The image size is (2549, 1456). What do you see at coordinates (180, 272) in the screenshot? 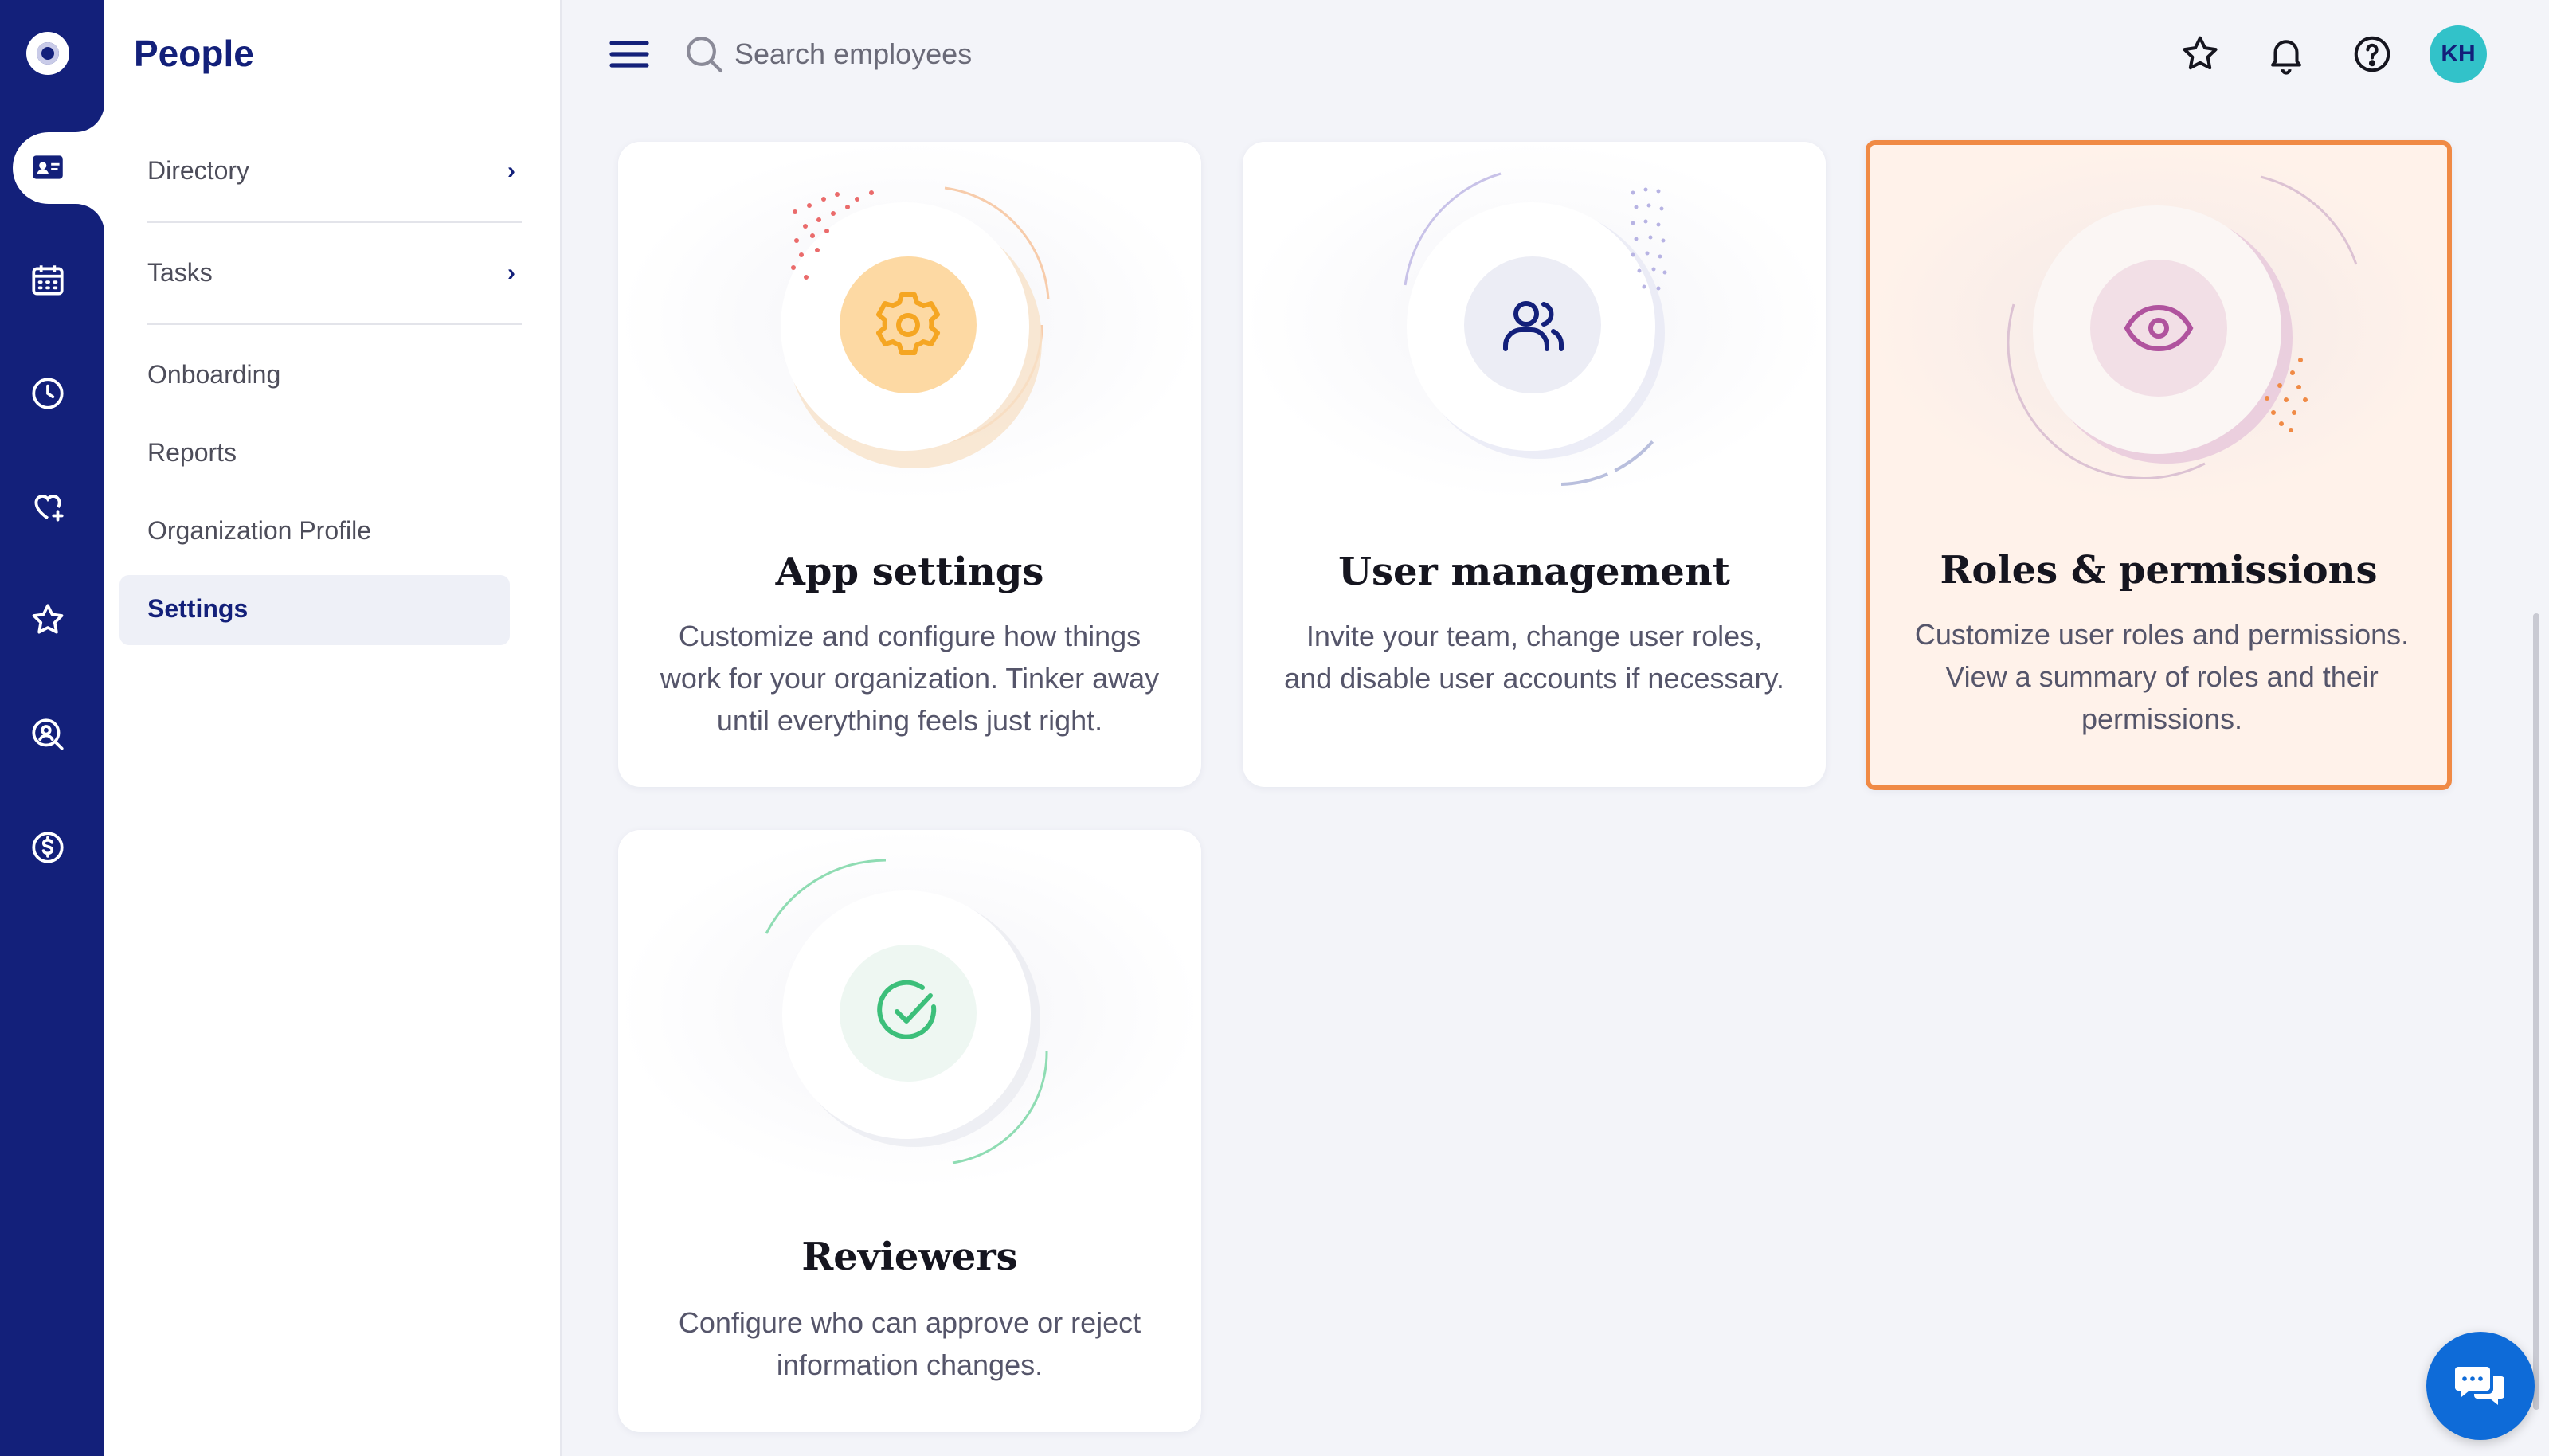
I see `sidebar-item-label: Tasks` at bounding box center [180, 272].